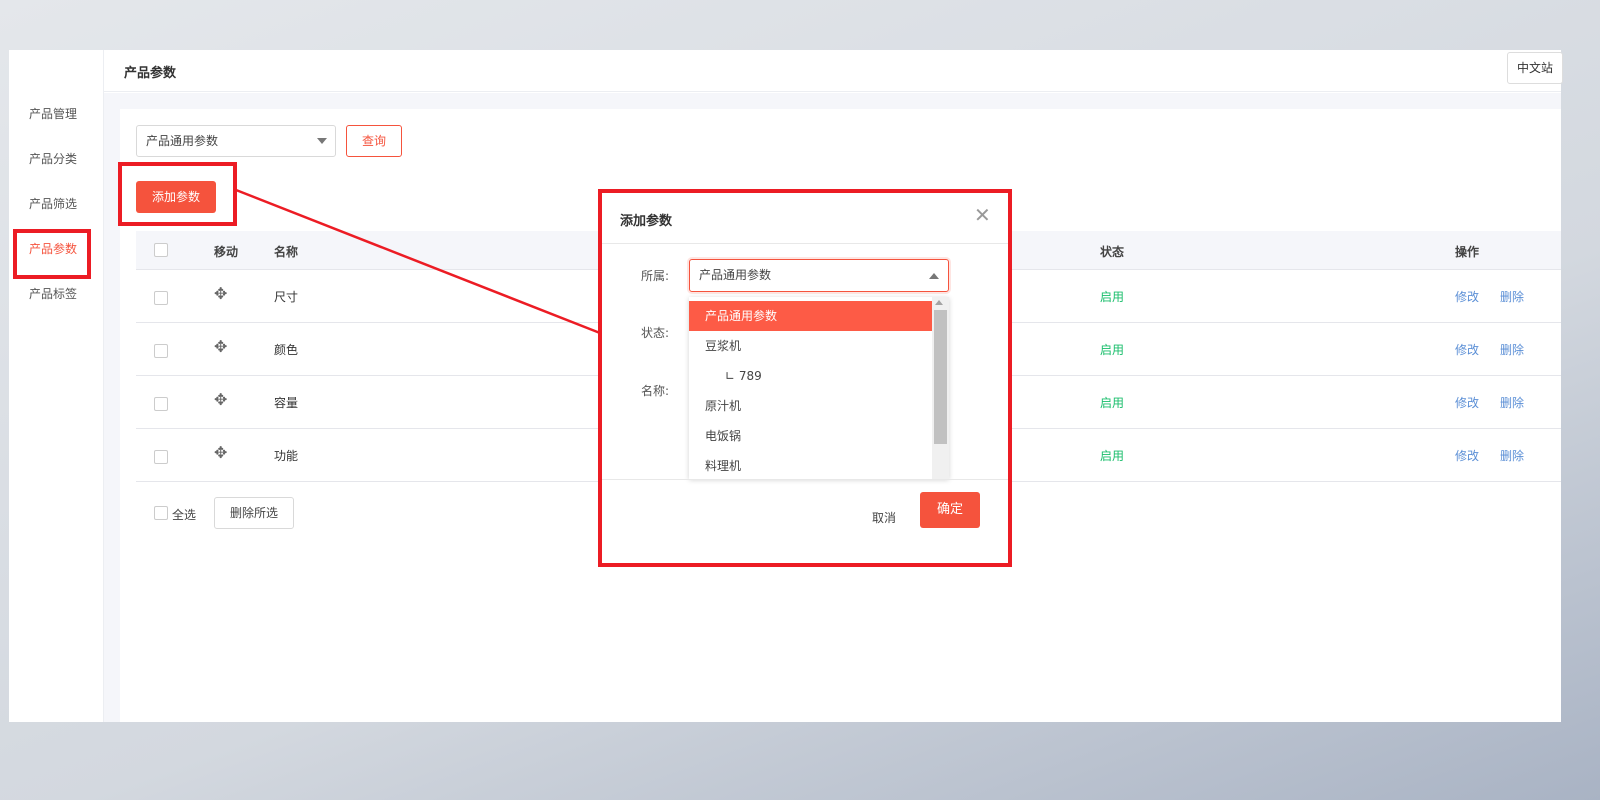 The height and width of the screenshot is (800, 1600). What do you see at coordinates (982, 215) in the screenshot?
I see `close-icon: ✕` at bounding box center [982, 215].